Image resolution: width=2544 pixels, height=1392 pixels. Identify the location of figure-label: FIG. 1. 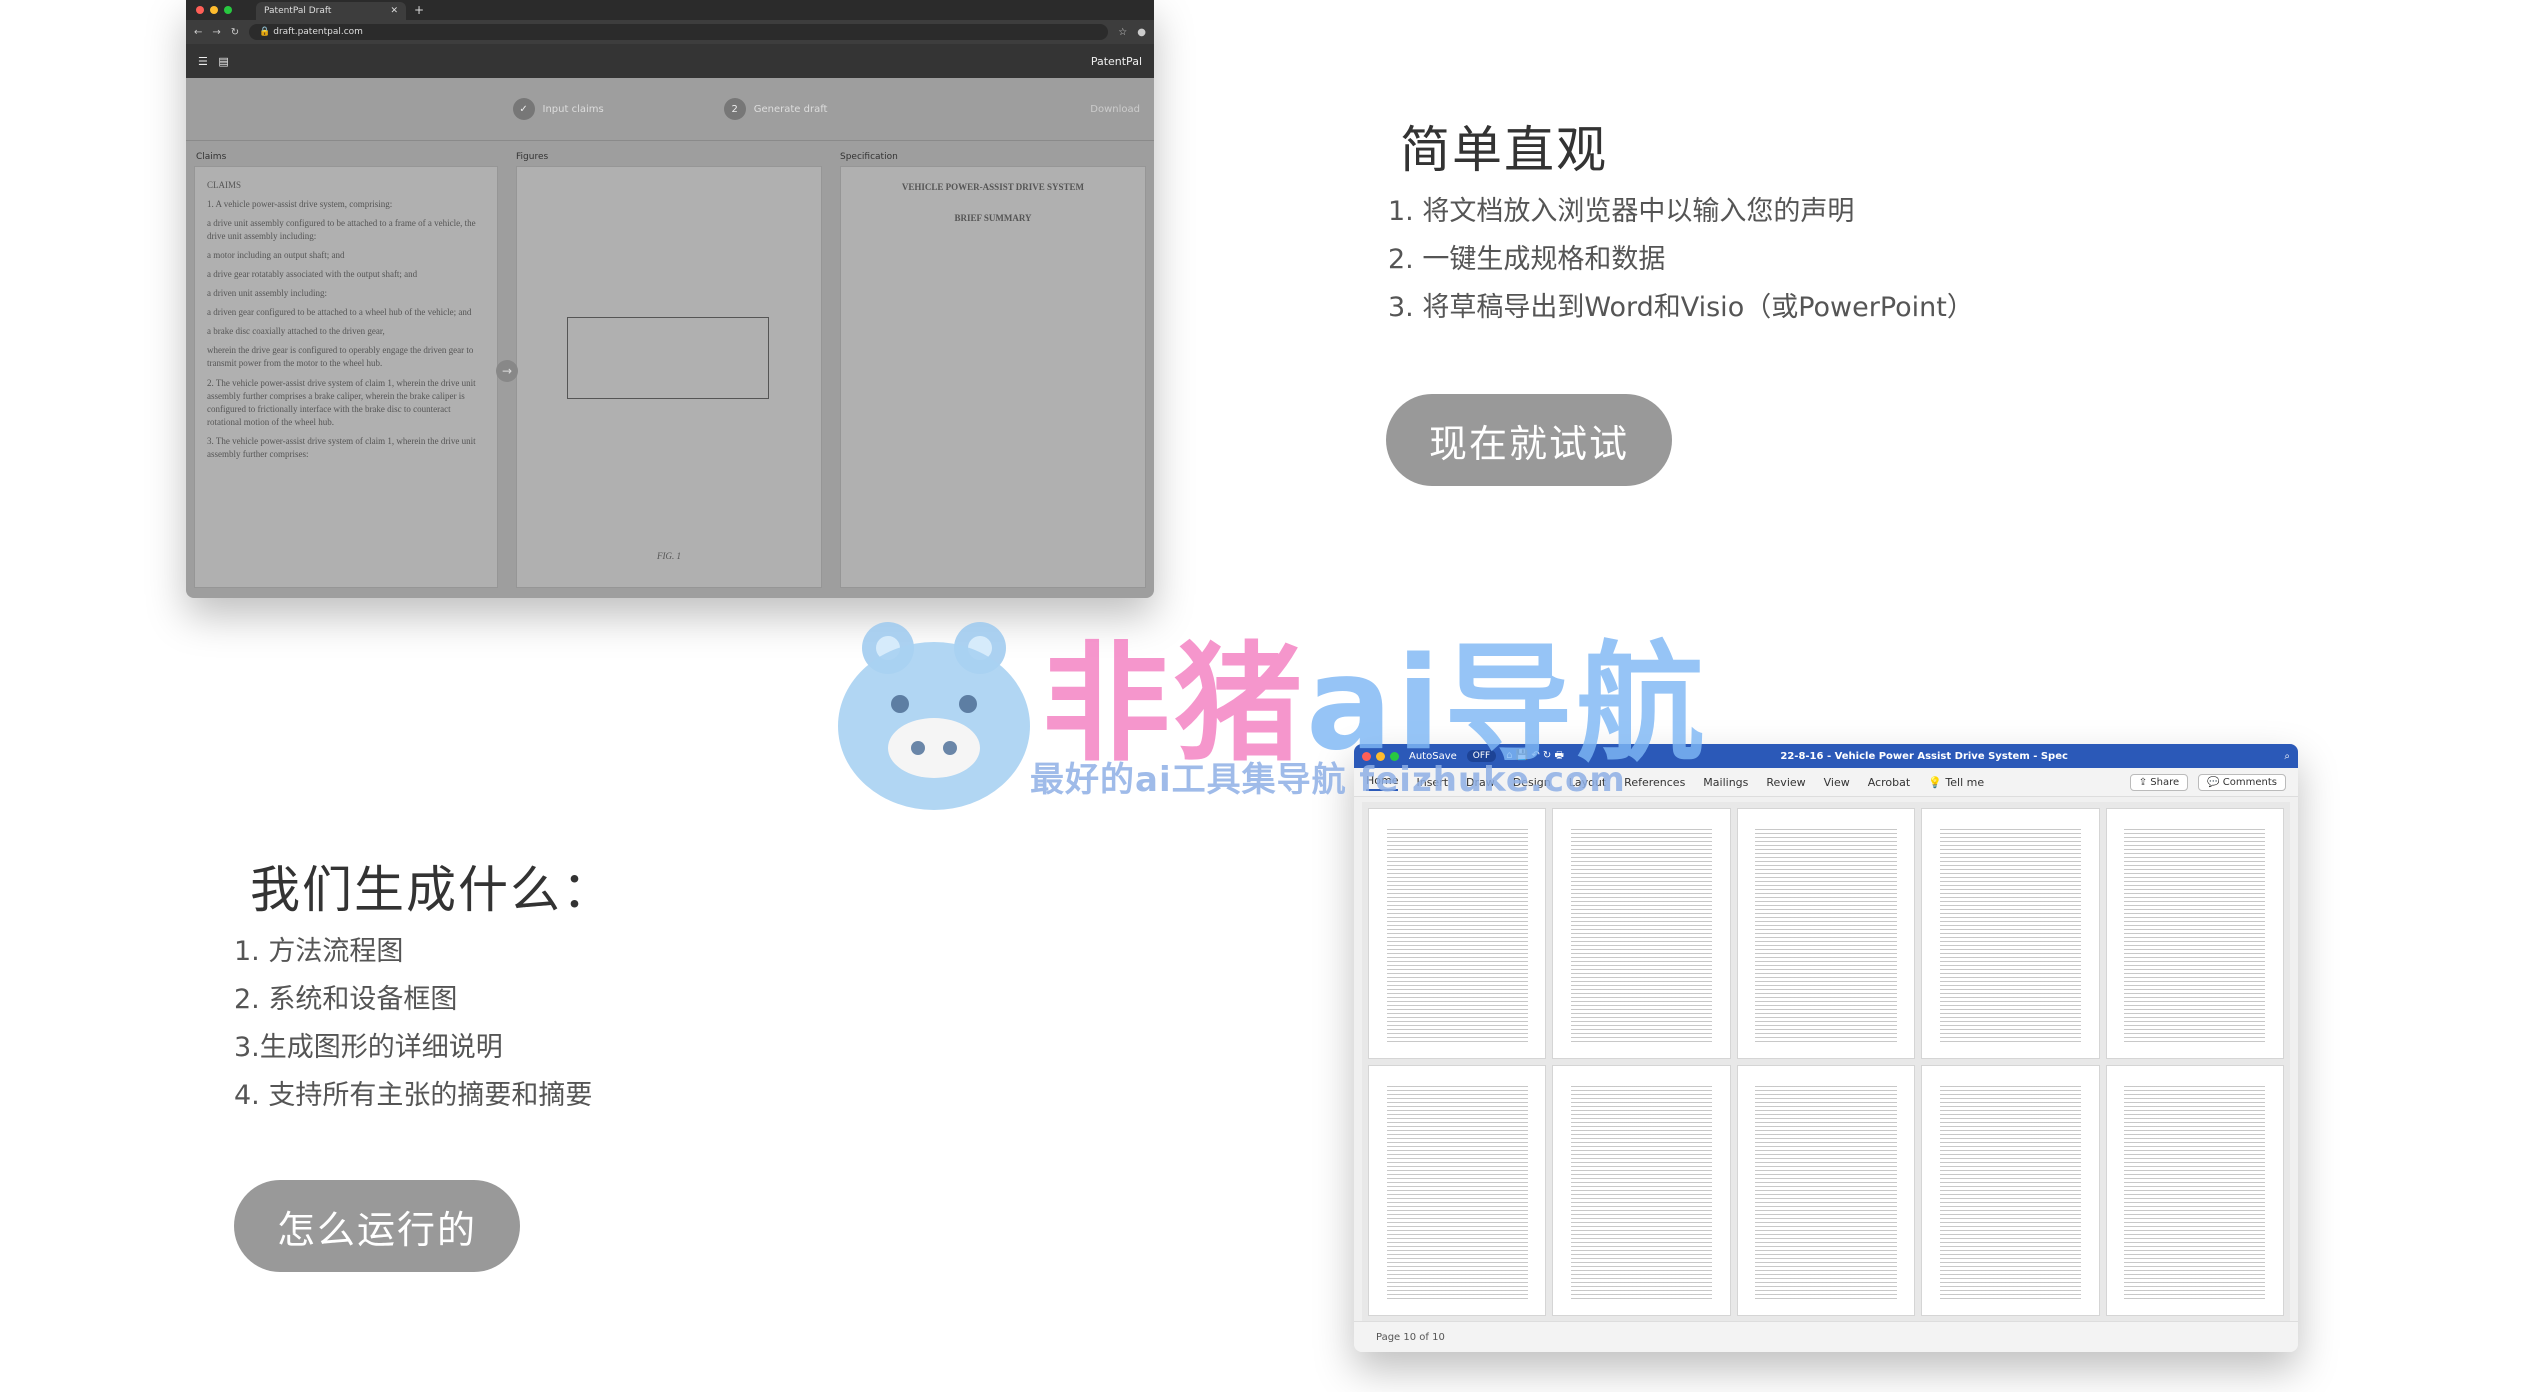
(669, 555).